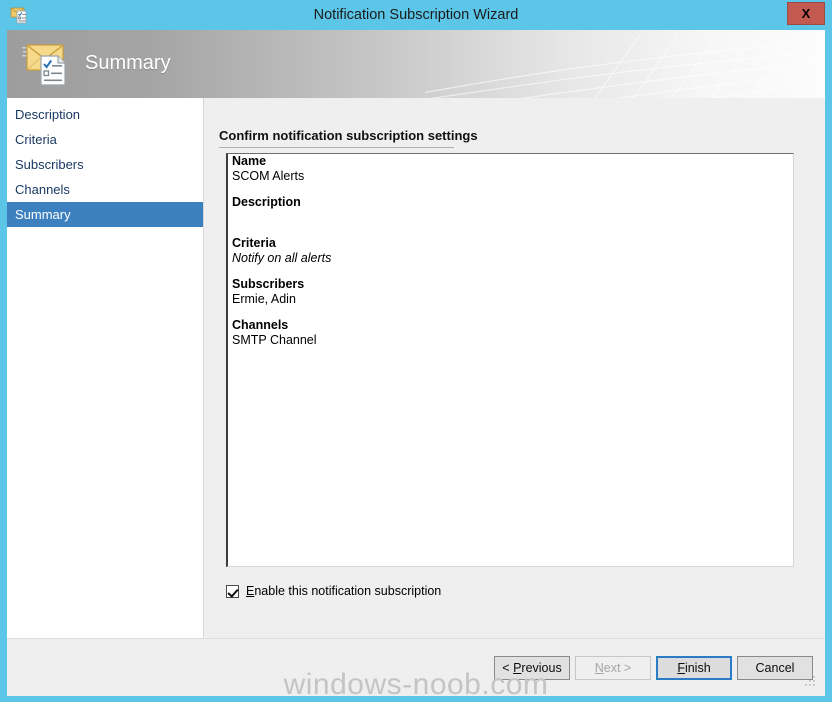  I want to click on summary-value: SCOM Alerts, so click(268, 176).